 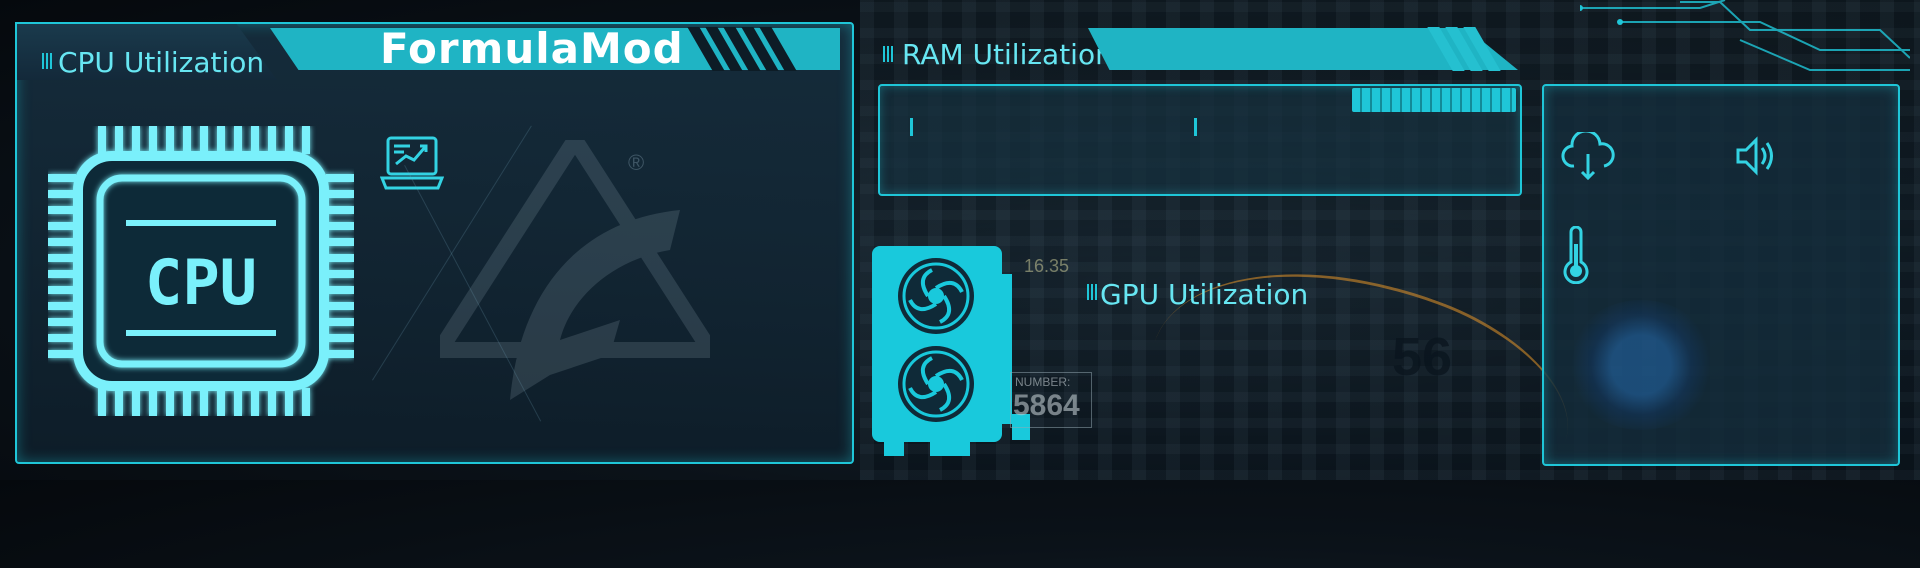 I want to click on ram-title-marker, so click(x=888, y=54).